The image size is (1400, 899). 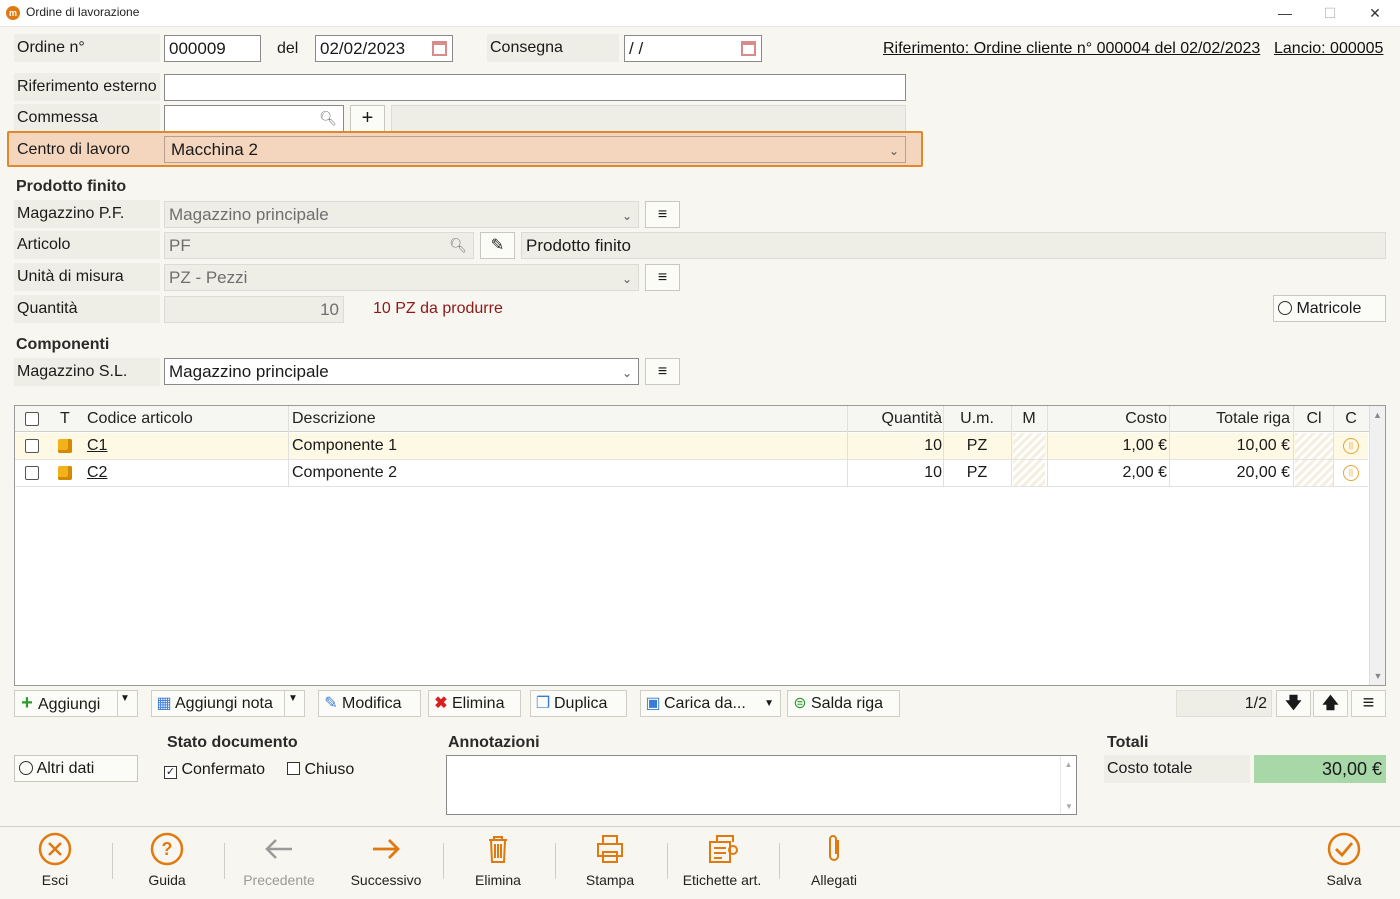 I want to click on header-um: U.m., so click(x=977, y=419).